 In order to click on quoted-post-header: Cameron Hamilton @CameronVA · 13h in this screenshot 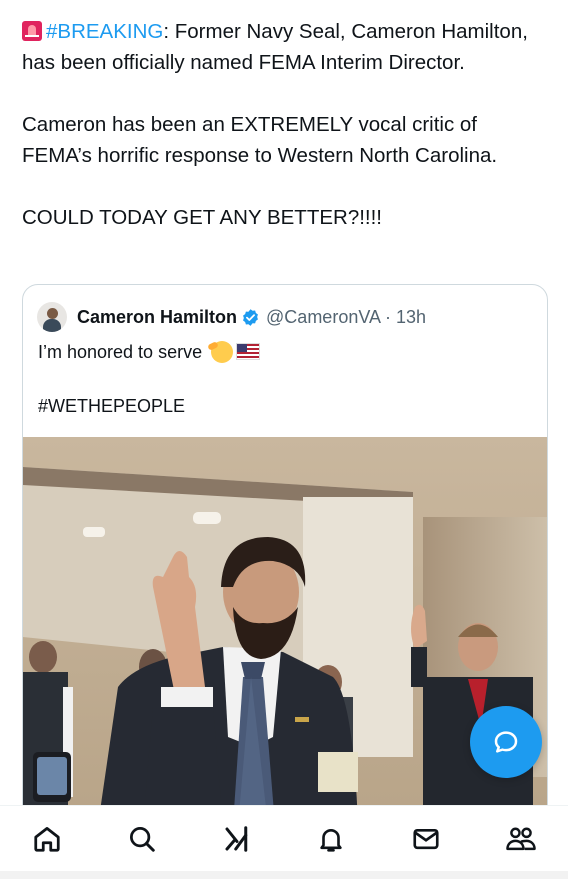, I will do `click(231, 317)`.